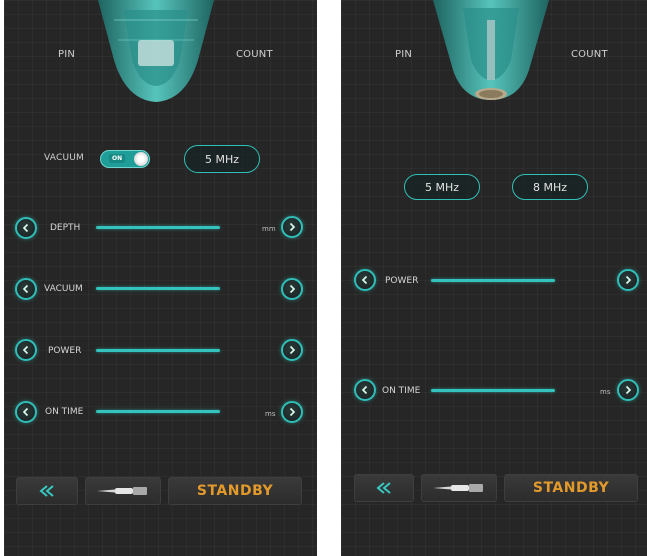 This screenshot has height=556, width=647. I want to click on vacuum-toggle-label: VACUUM, so click(64, 158).